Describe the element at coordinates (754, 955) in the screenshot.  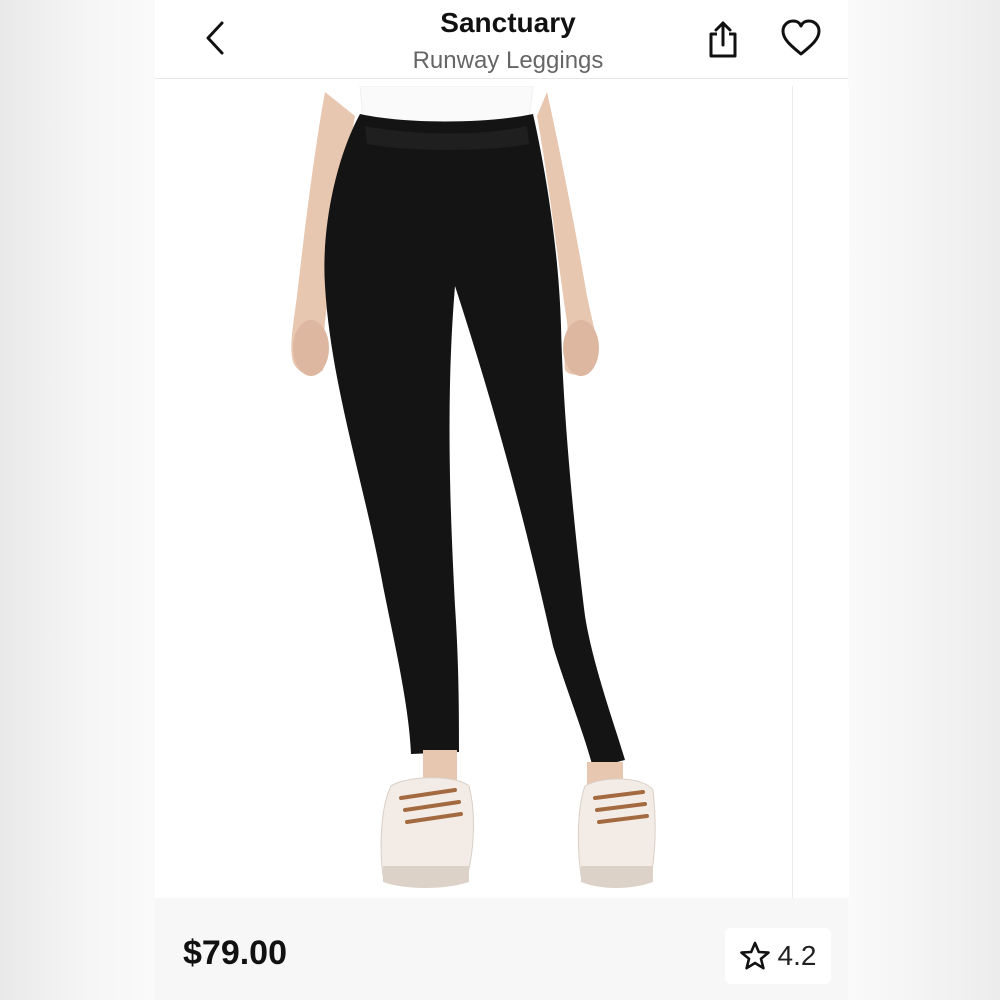
I see `star-outline-icon` at that location.